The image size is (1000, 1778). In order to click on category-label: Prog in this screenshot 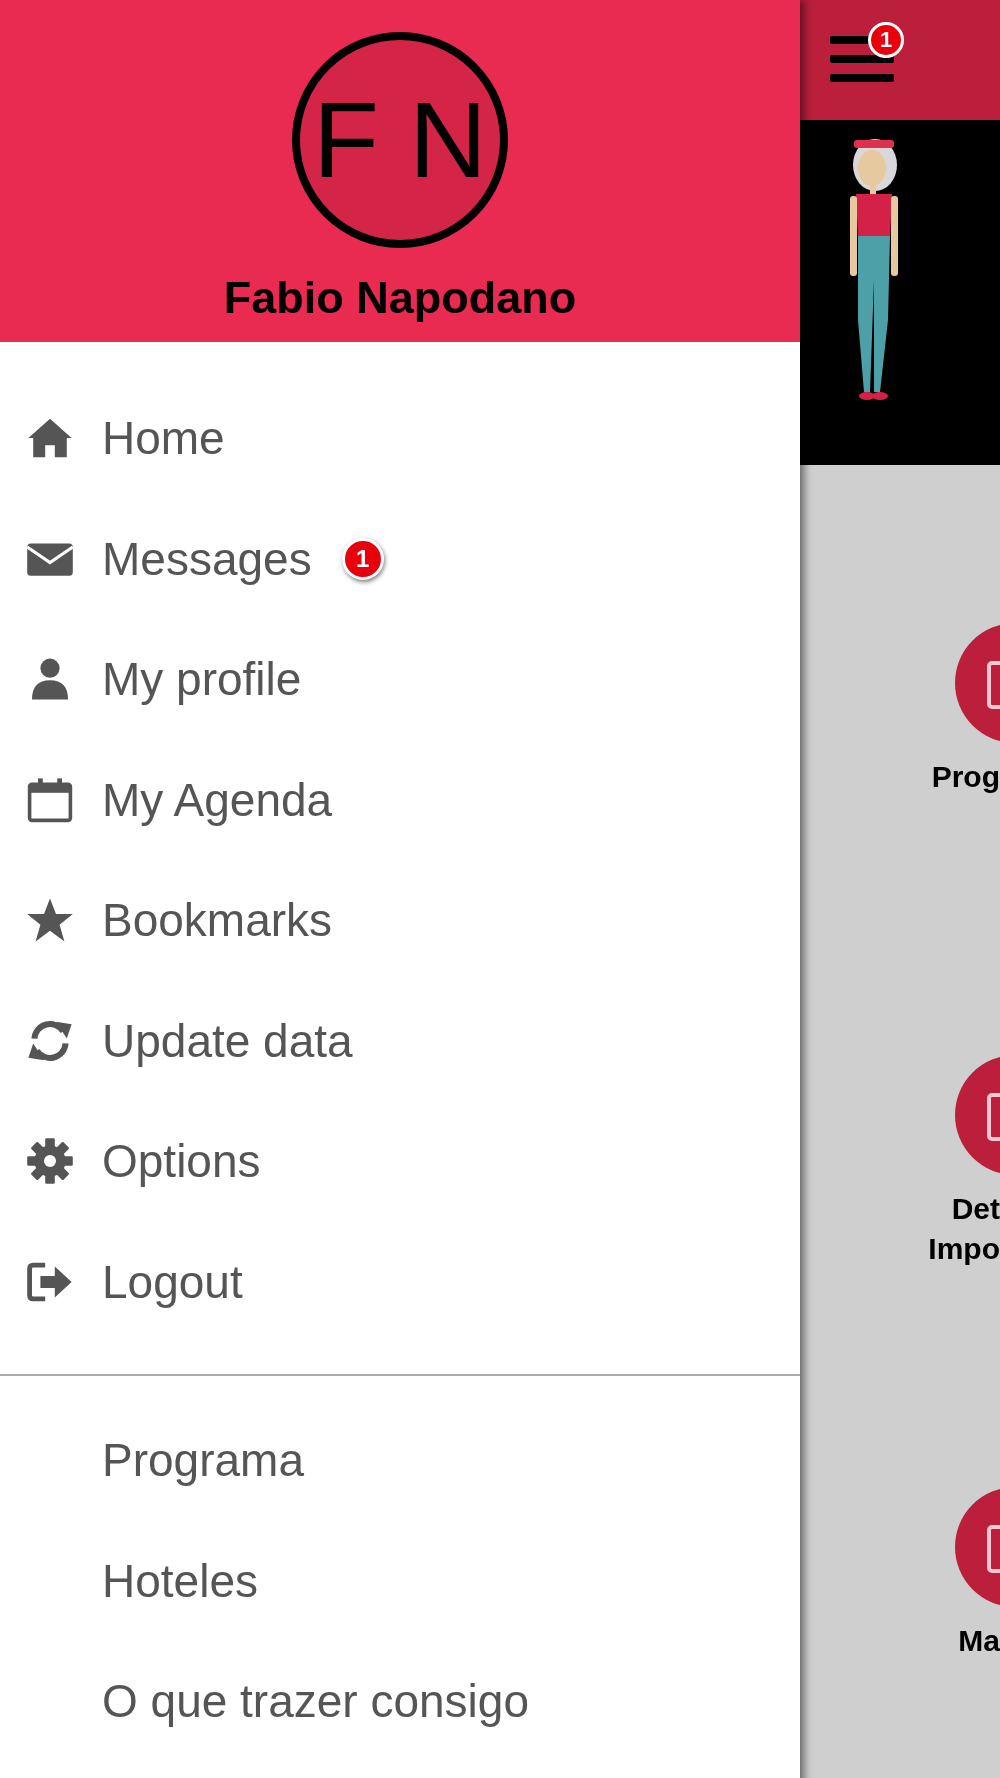, I will do `click(965, 777)`.